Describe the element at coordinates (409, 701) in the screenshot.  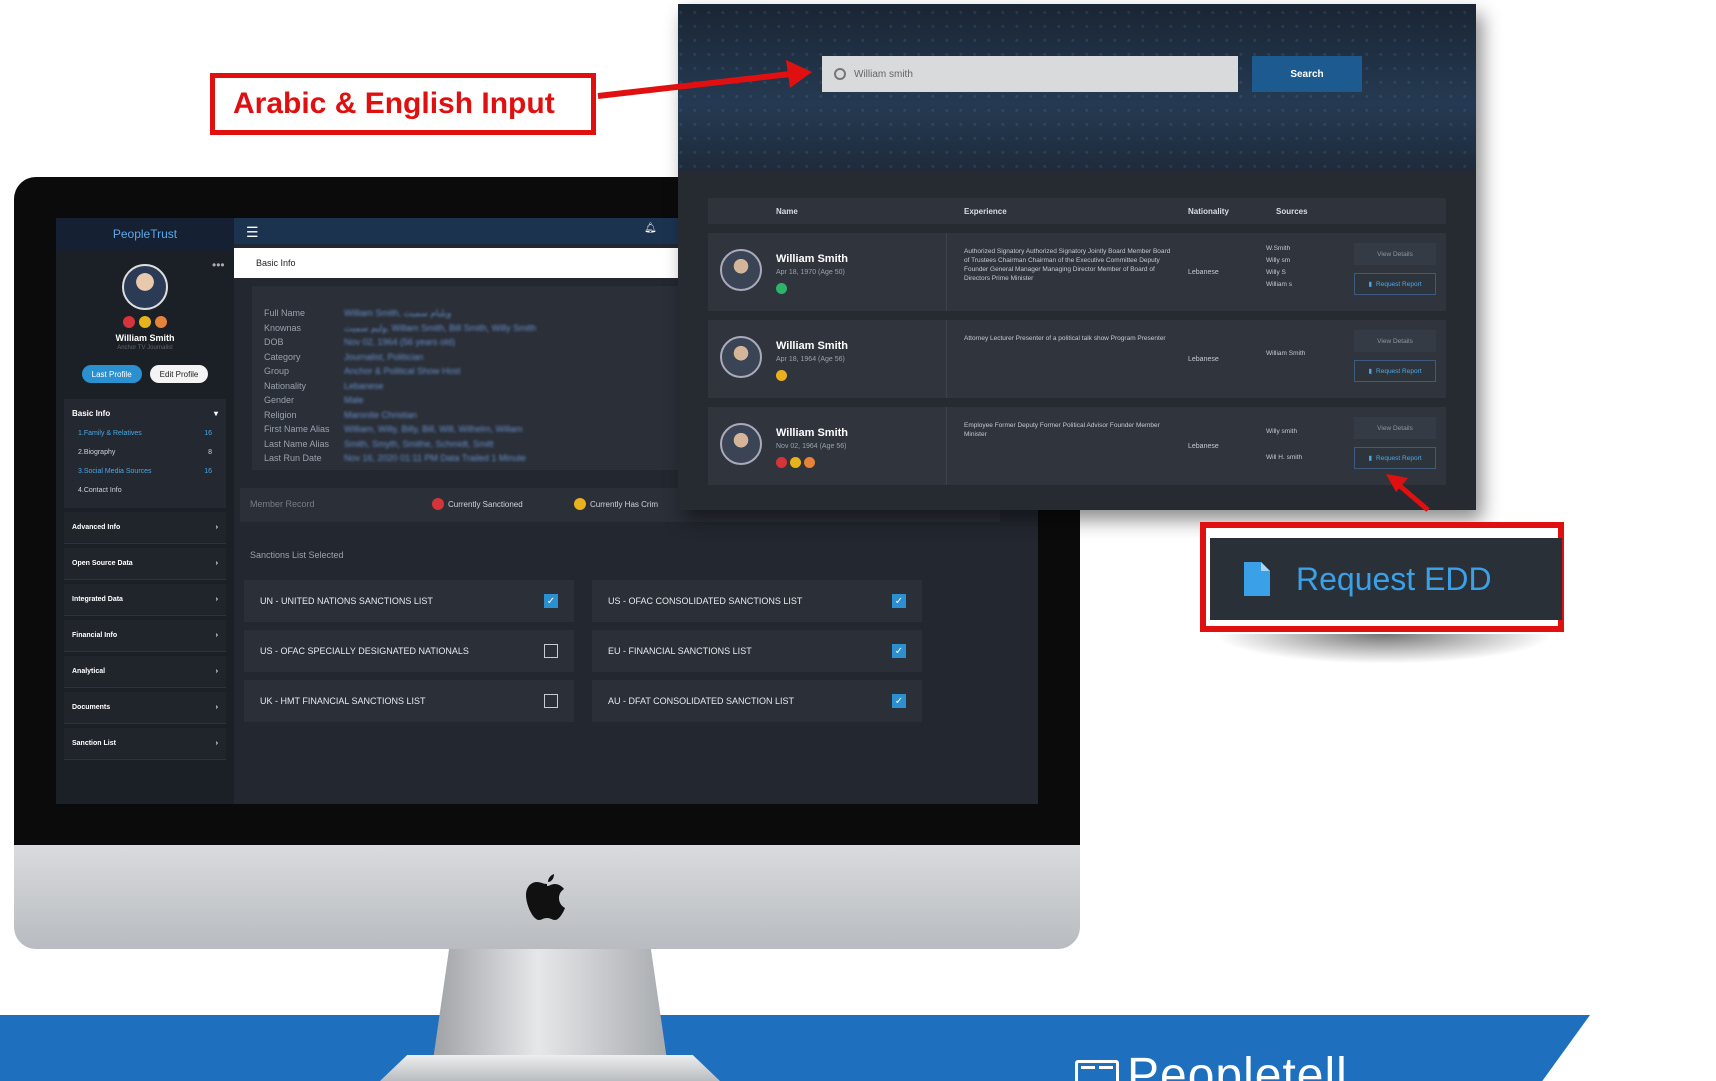
I see `sanction-list-item: UK - HMT FINANCIAL SANCTIONS LIST` at that location.